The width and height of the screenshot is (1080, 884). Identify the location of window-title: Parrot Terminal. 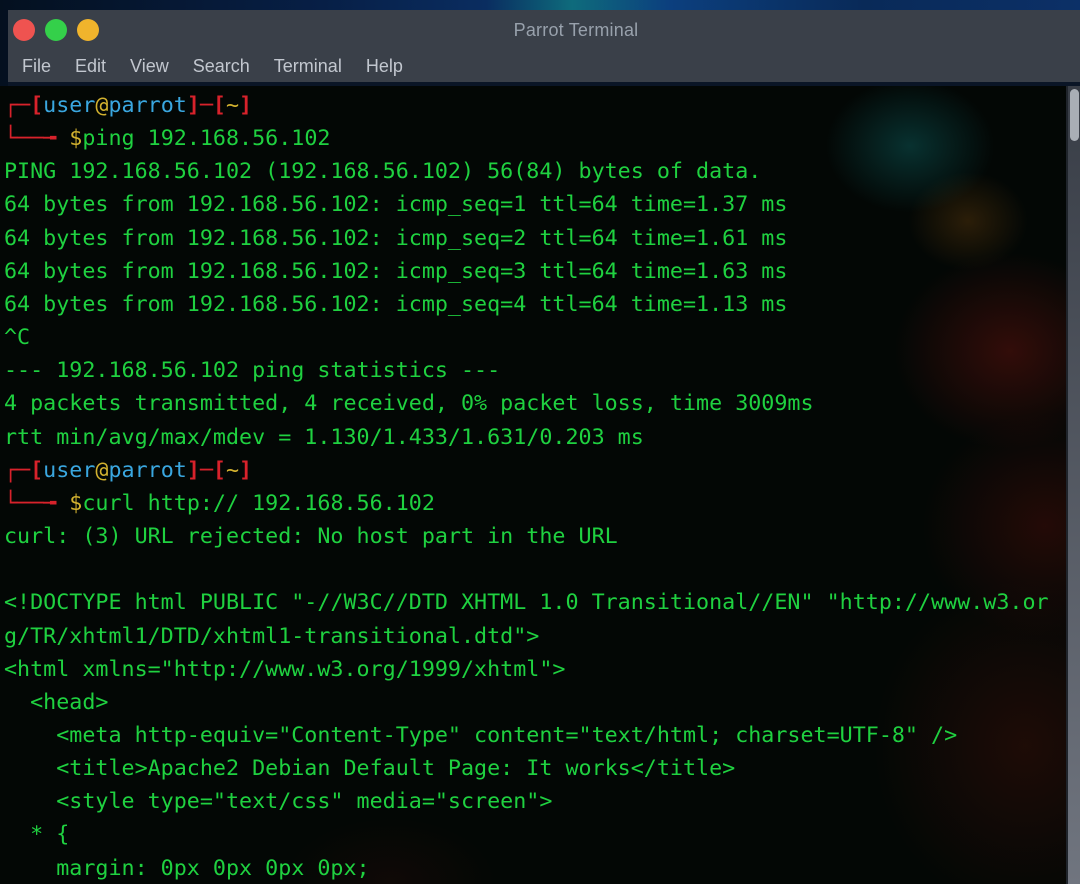
(576, 29).